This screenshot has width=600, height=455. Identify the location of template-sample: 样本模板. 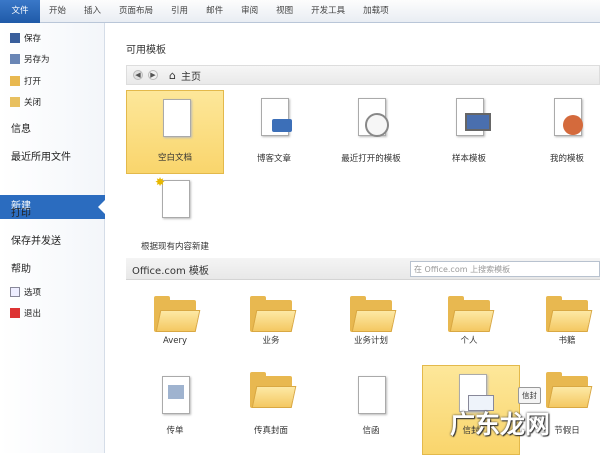
(469, 132).